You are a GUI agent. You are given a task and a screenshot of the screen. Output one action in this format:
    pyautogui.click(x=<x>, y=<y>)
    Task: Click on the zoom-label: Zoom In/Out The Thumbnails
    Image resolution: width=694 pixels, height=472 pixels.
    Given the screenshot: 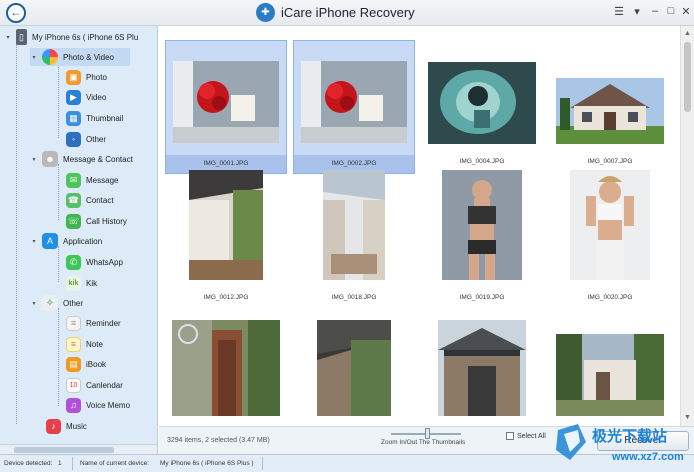 What is the action you would take?
    pyautogui.click(x=423, y=442)
    